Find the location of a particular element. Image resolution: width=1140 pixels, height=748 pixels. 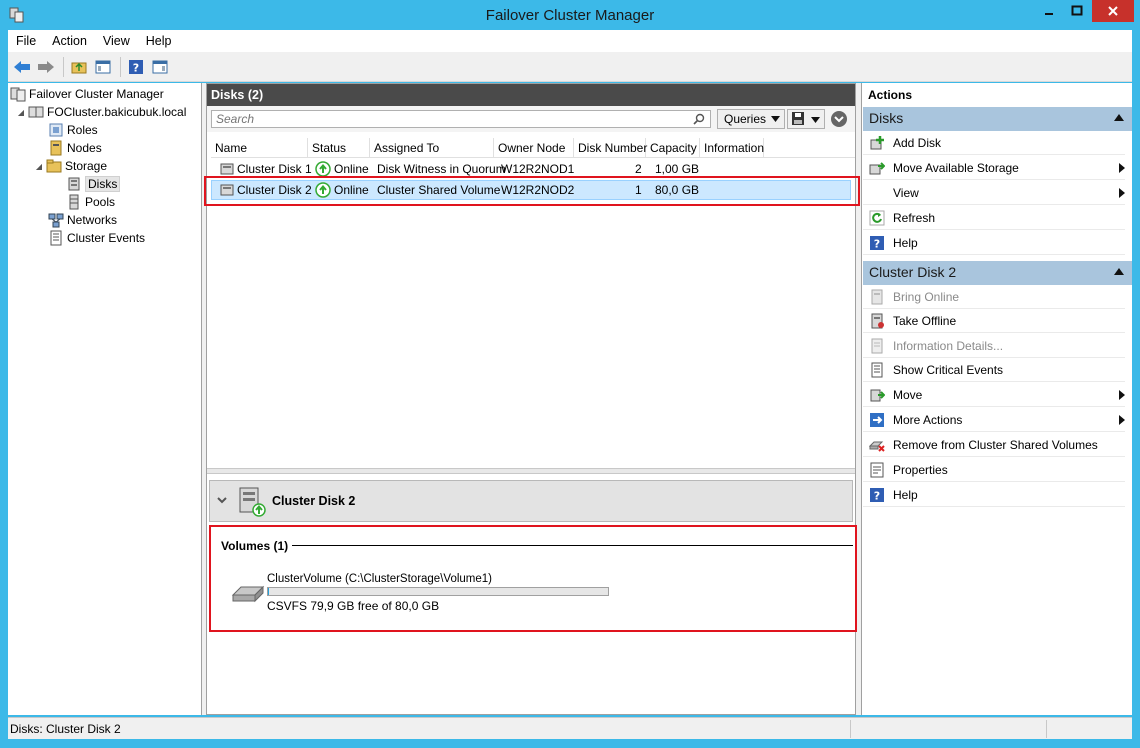

tree-item-nodes: Nodes is located at coordinates (75, 148).